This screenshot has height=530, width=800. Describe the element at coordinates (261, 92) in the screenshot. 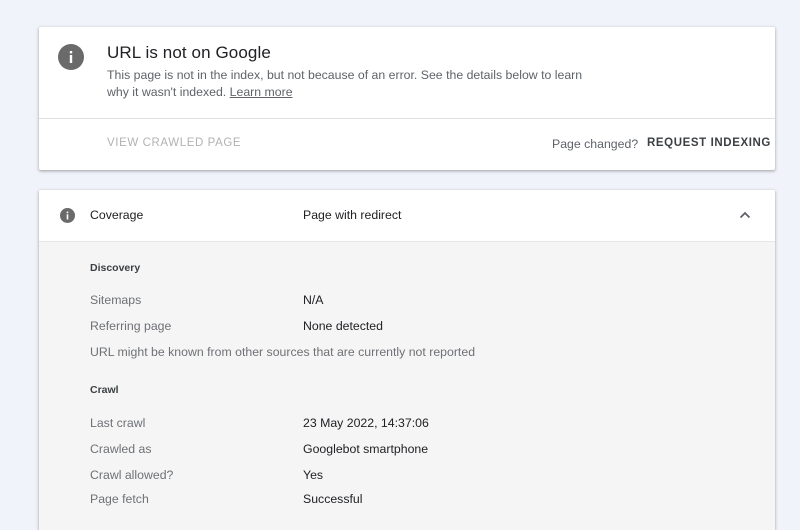

I see `learn-more-link: Learn more` at that location.